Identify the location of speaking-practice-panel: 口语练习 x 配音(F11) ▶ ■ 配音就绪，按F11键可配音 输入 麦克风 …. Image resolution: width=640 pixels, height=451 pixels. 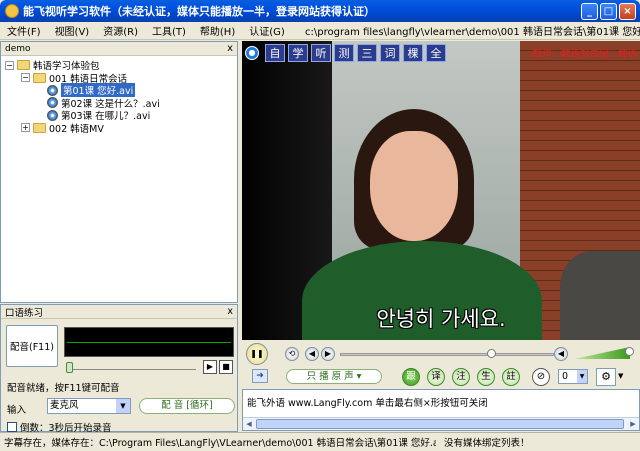
(119, 369).